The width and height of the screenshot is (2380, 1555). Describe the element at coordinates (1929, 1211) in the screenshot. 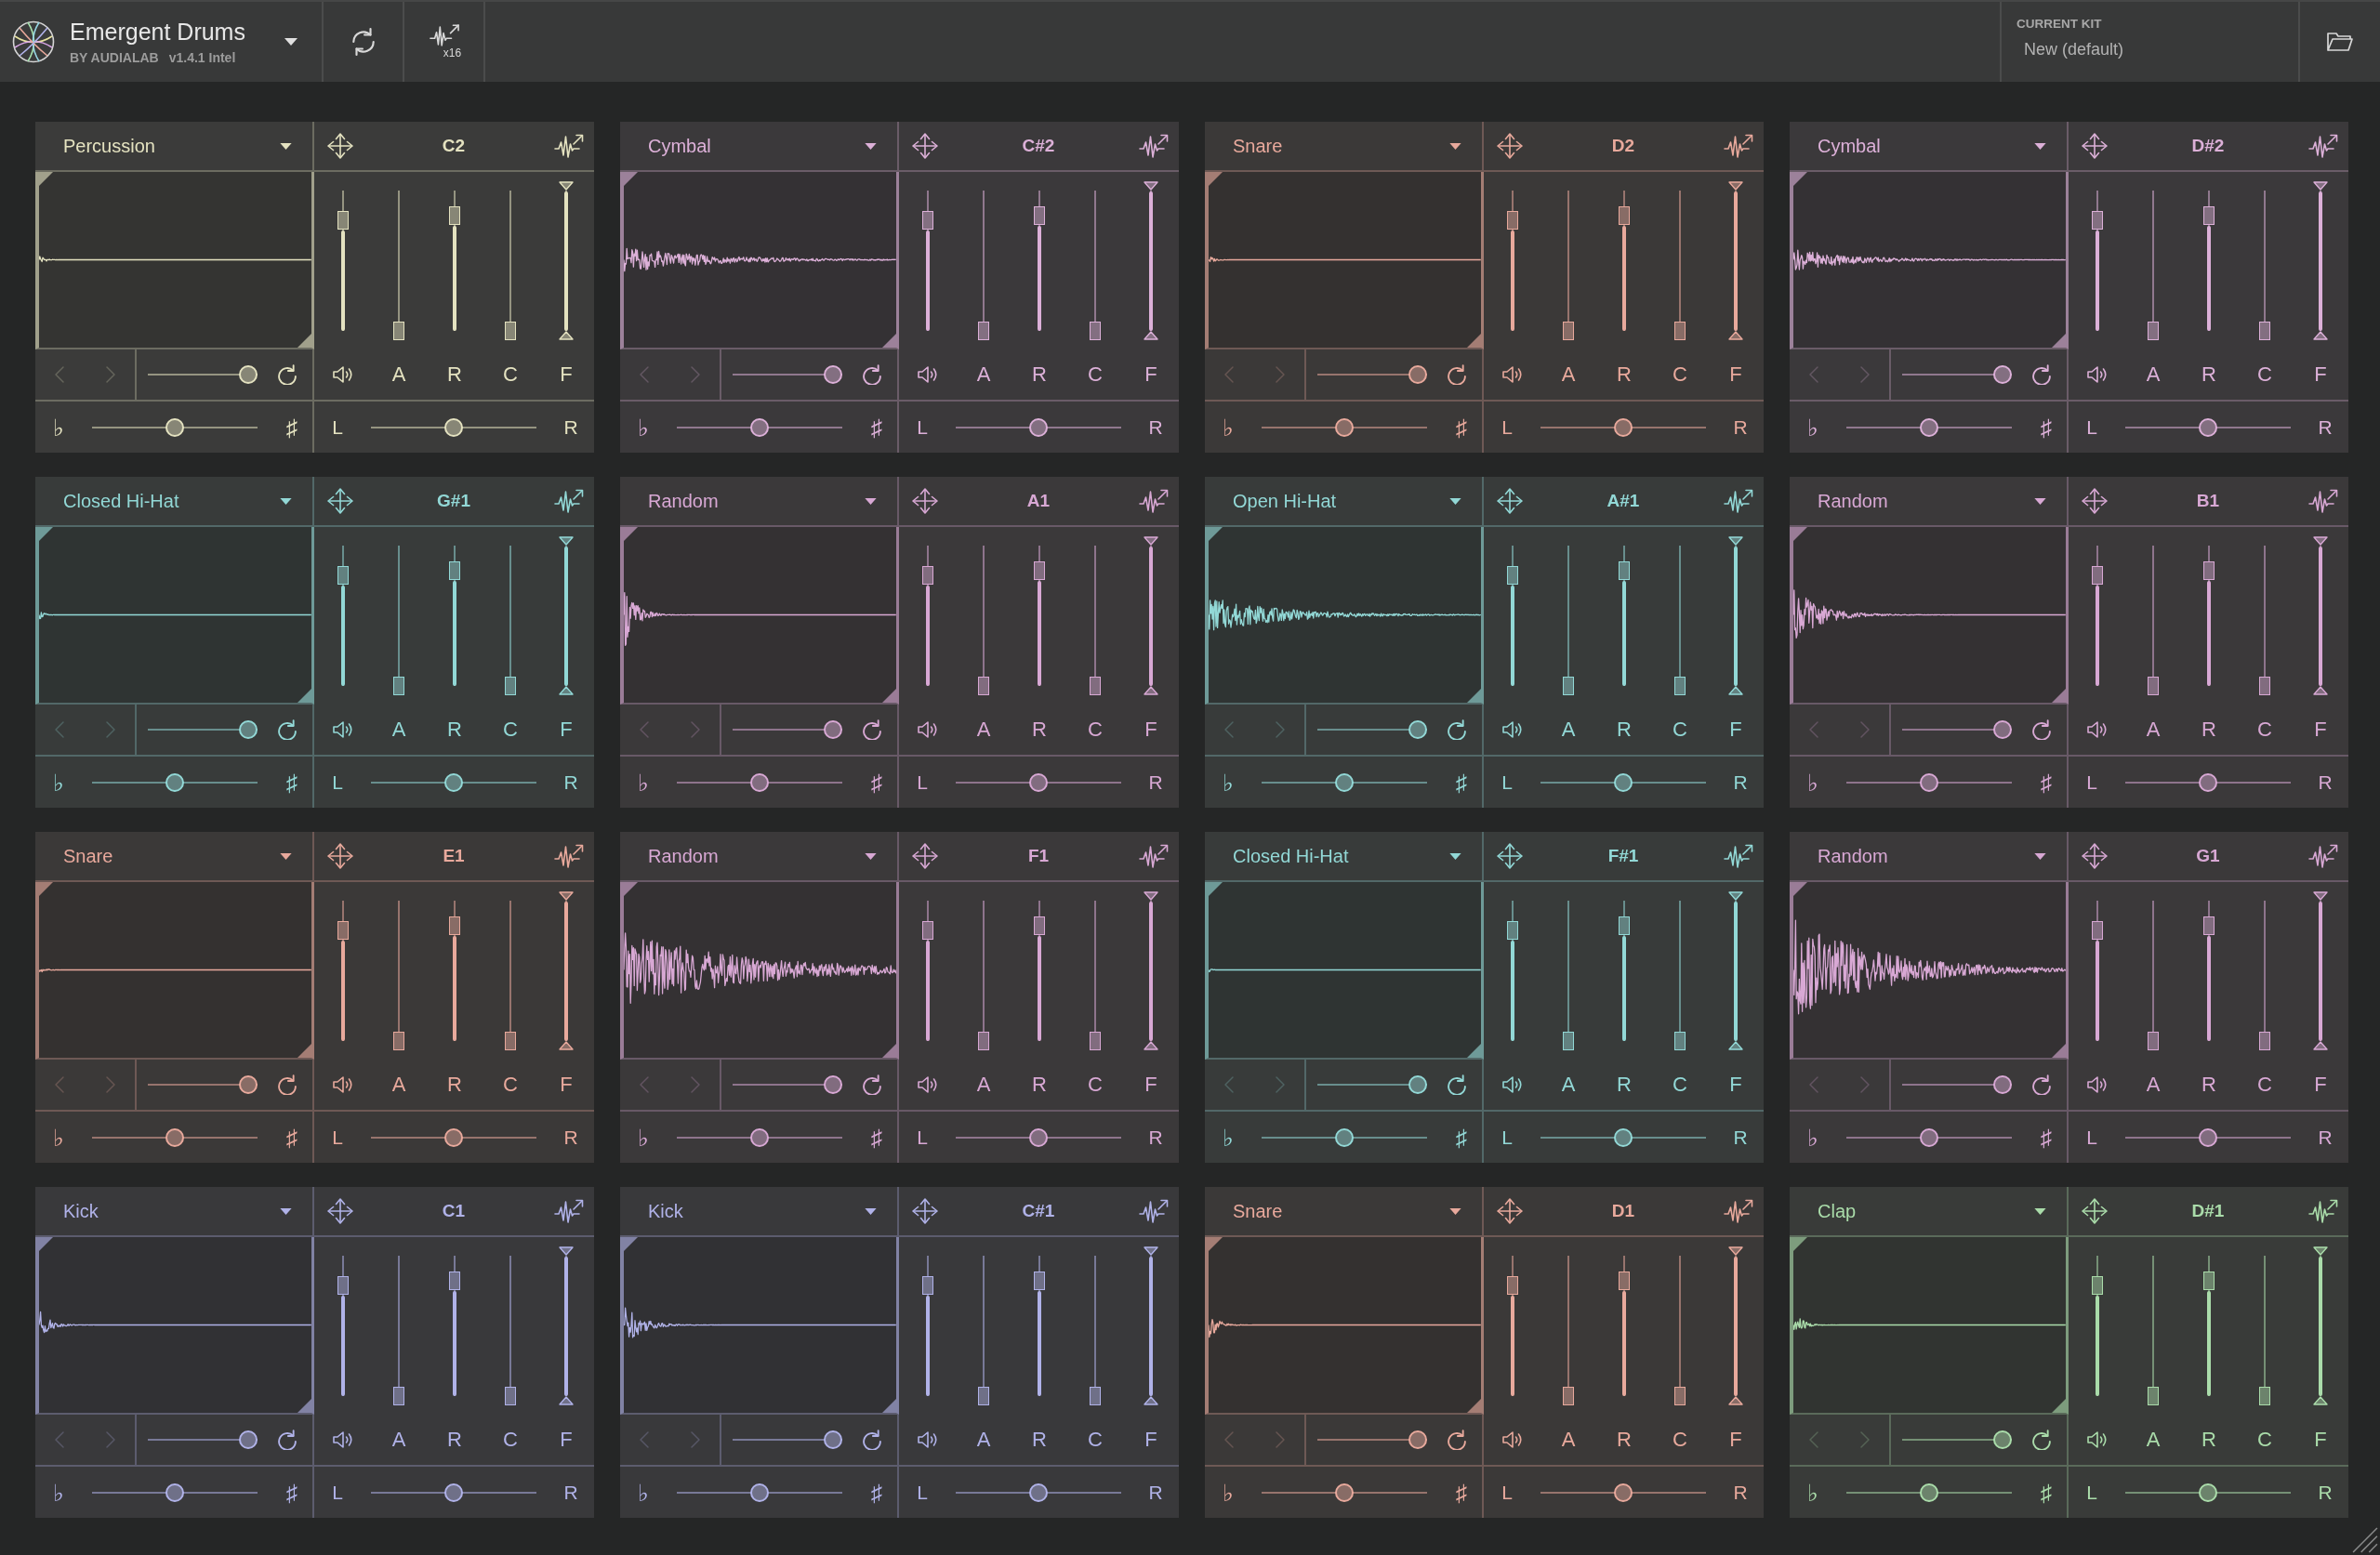

I see `sound-type-dropdown: Clap` at that location.